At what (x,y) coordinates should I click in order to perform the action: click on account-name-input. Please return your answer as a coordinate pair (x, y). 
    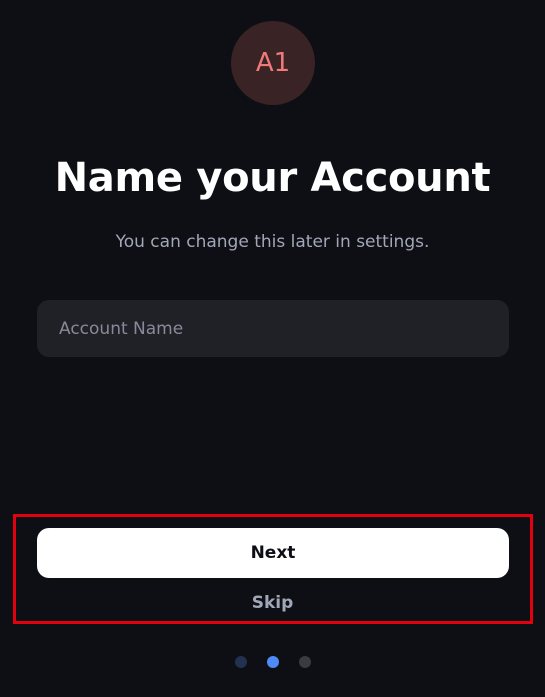
    Looking at the image, I should click on (273, 328).